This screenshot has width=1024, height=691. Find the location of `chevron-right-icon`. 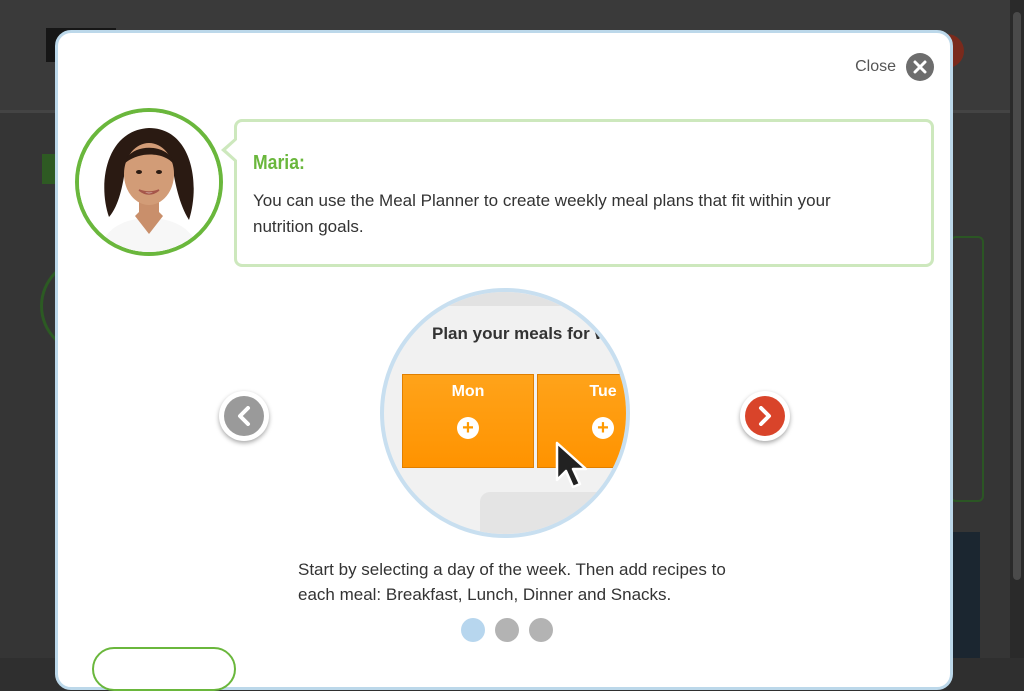

chevron-right-icon is located at coordinates (765, 416).